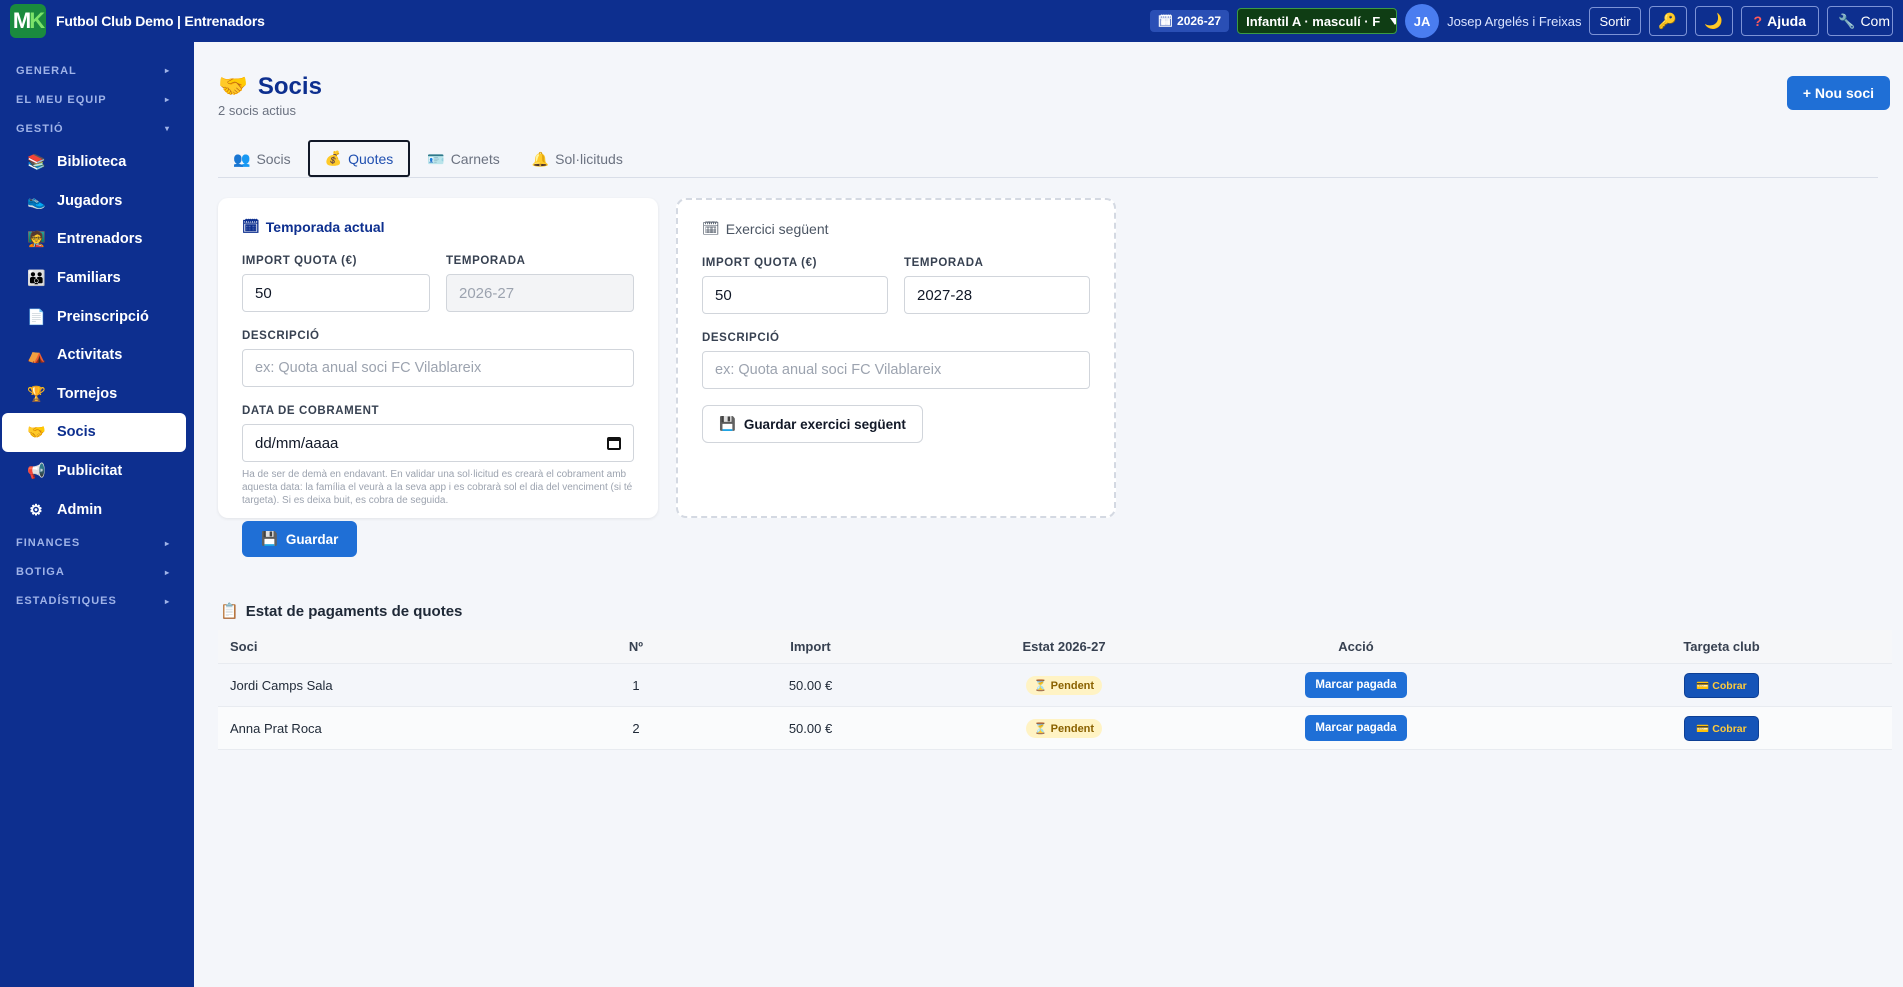 The height and width of the screenshot is (987, 1903). I want to click on sidebar-section-stats: ESTADÍSTIQUES ▸, so click(97, 601).